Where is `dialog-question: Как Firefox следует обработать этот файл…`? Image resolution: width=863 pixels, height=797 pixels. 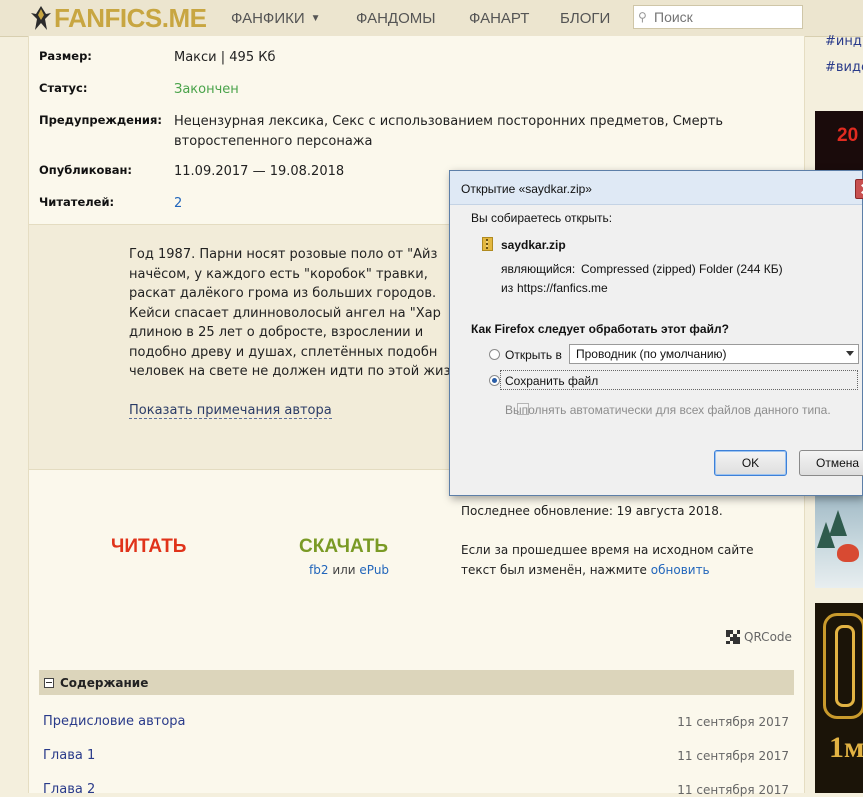 dialog-question: Как Firefox следует обработать этот файл… is located at coordinates (600, 329).